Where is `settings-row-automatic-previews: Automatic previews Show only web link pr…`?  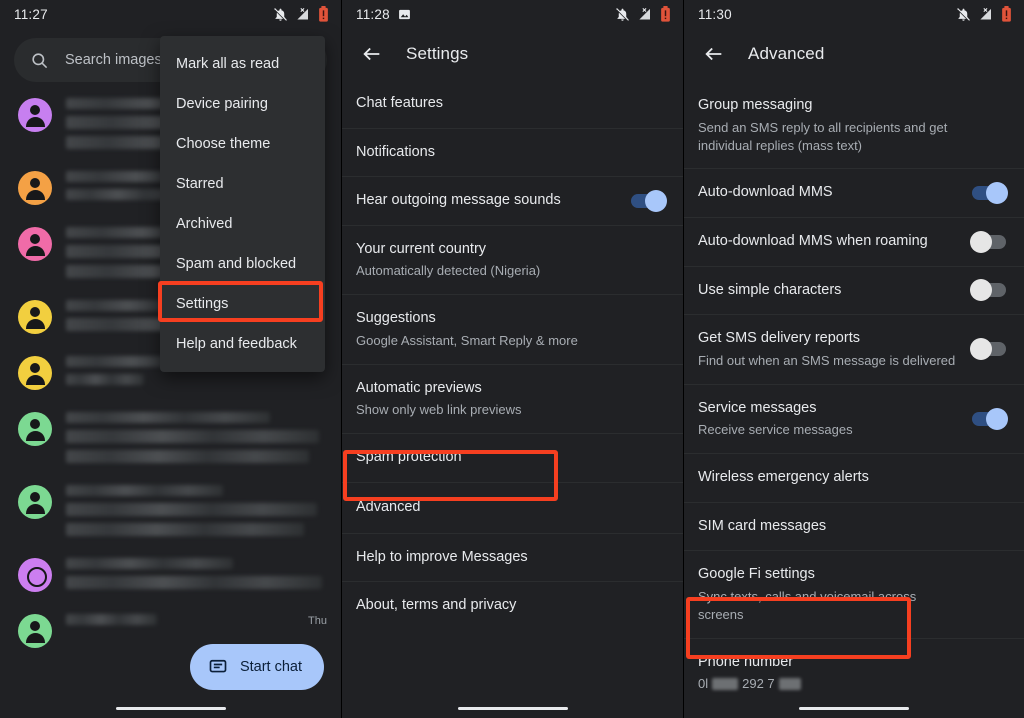 settings-row-automatic-previews: Automatic previews Show only web link pr… is located at coordinates (512, 400).